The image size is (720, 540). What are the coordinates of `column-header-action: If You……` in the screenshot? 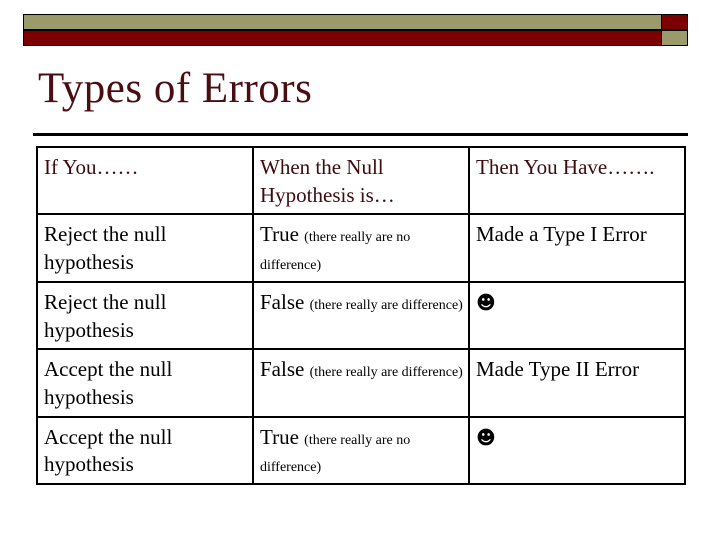 It's located at (145, 180).